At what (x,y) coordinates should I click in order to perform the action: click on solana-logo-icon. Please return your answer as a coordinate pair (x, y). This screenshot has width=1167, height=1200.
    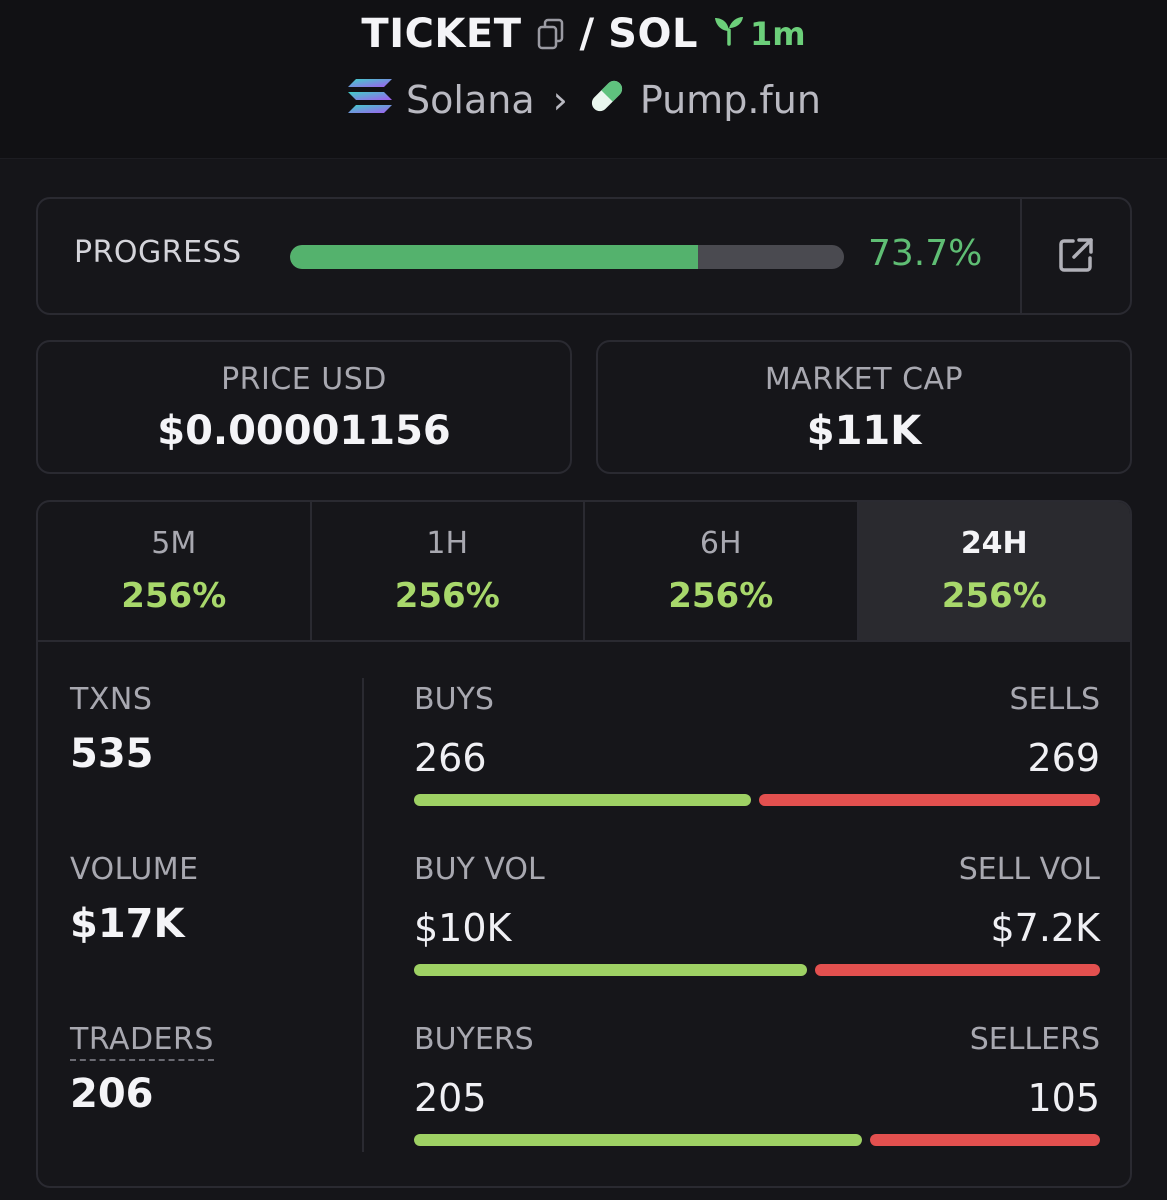
    Looking at the image, I should click on (370, 100).